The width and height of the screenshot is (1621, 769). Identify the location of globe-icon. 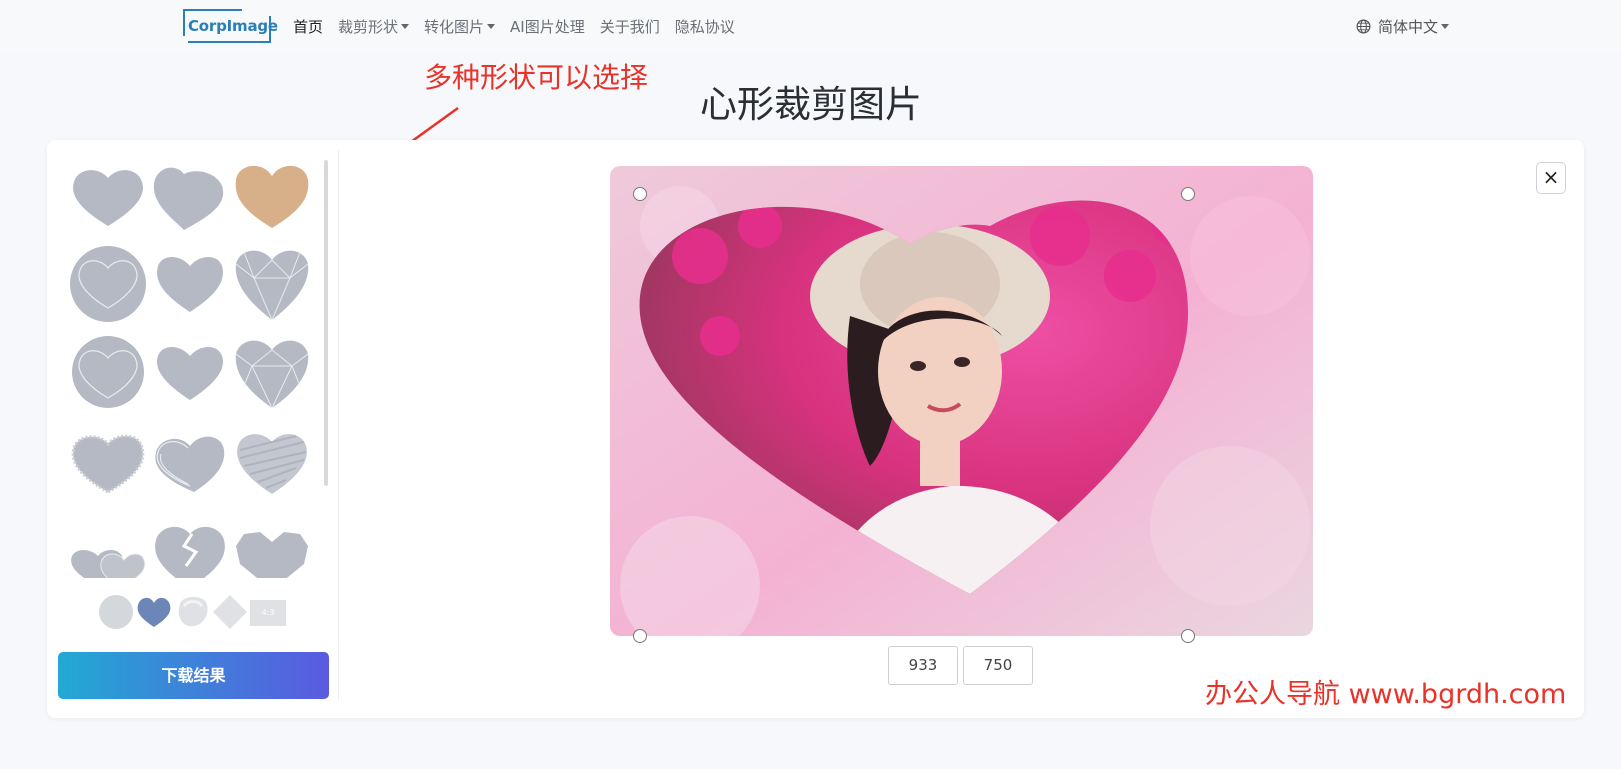
(1363, 26).